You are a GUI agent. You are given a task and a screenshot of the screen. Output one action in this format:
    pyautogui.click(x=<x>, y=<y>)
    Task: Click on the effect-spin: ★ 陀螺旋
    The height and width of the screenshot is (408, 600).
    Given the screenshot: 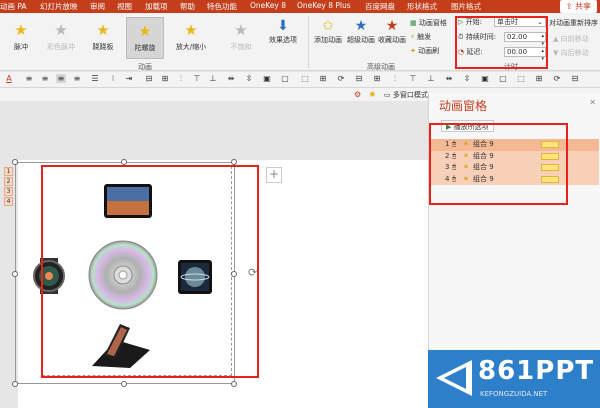 What is the action you would take?
    pyautogui.click(x=145, y=38)
    